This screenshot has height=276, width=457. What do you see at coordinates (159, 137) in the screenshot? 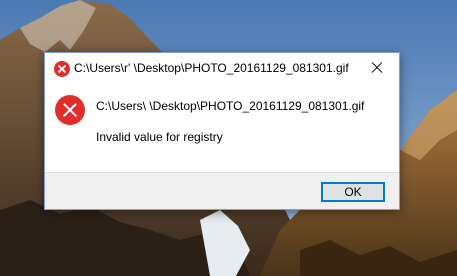
I see `error-message: Invalid value for registry` at bounding box center [159, 137].